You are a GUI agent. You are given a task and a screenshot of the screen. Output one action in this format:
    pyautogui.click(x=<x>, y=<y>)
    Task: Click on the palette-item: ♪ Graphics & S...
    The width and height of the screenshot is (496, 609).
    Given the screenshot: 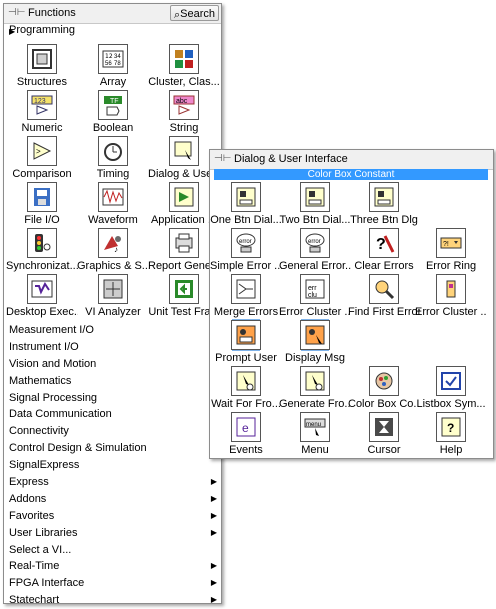 What is the action you would take?
    pyautogui.click(x=113, y=250)
    